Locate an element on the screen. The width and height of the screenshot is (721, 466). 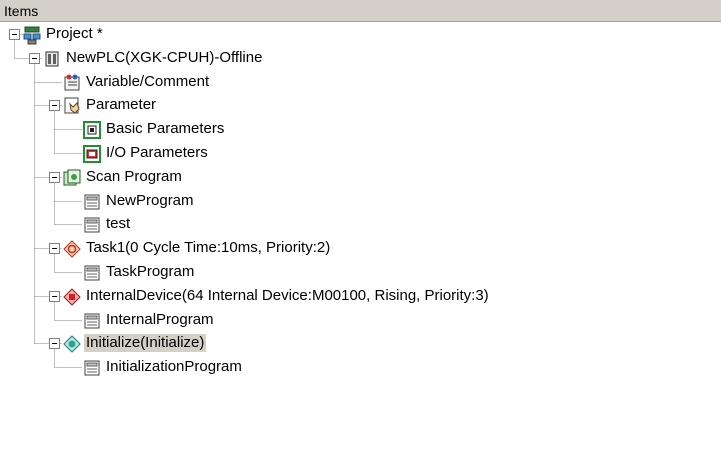
tree-node: Project * is located at coordinates (360, 36).